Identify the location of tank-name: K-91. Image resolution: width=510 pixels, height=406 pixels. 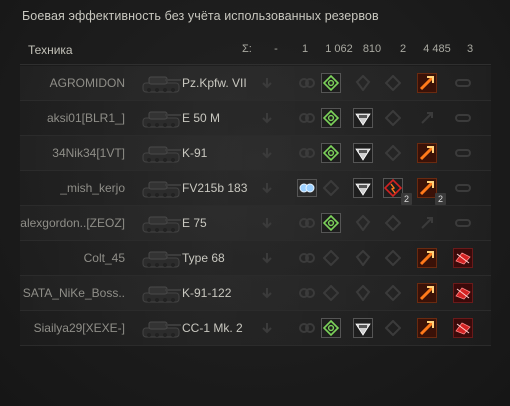
(195, 153).